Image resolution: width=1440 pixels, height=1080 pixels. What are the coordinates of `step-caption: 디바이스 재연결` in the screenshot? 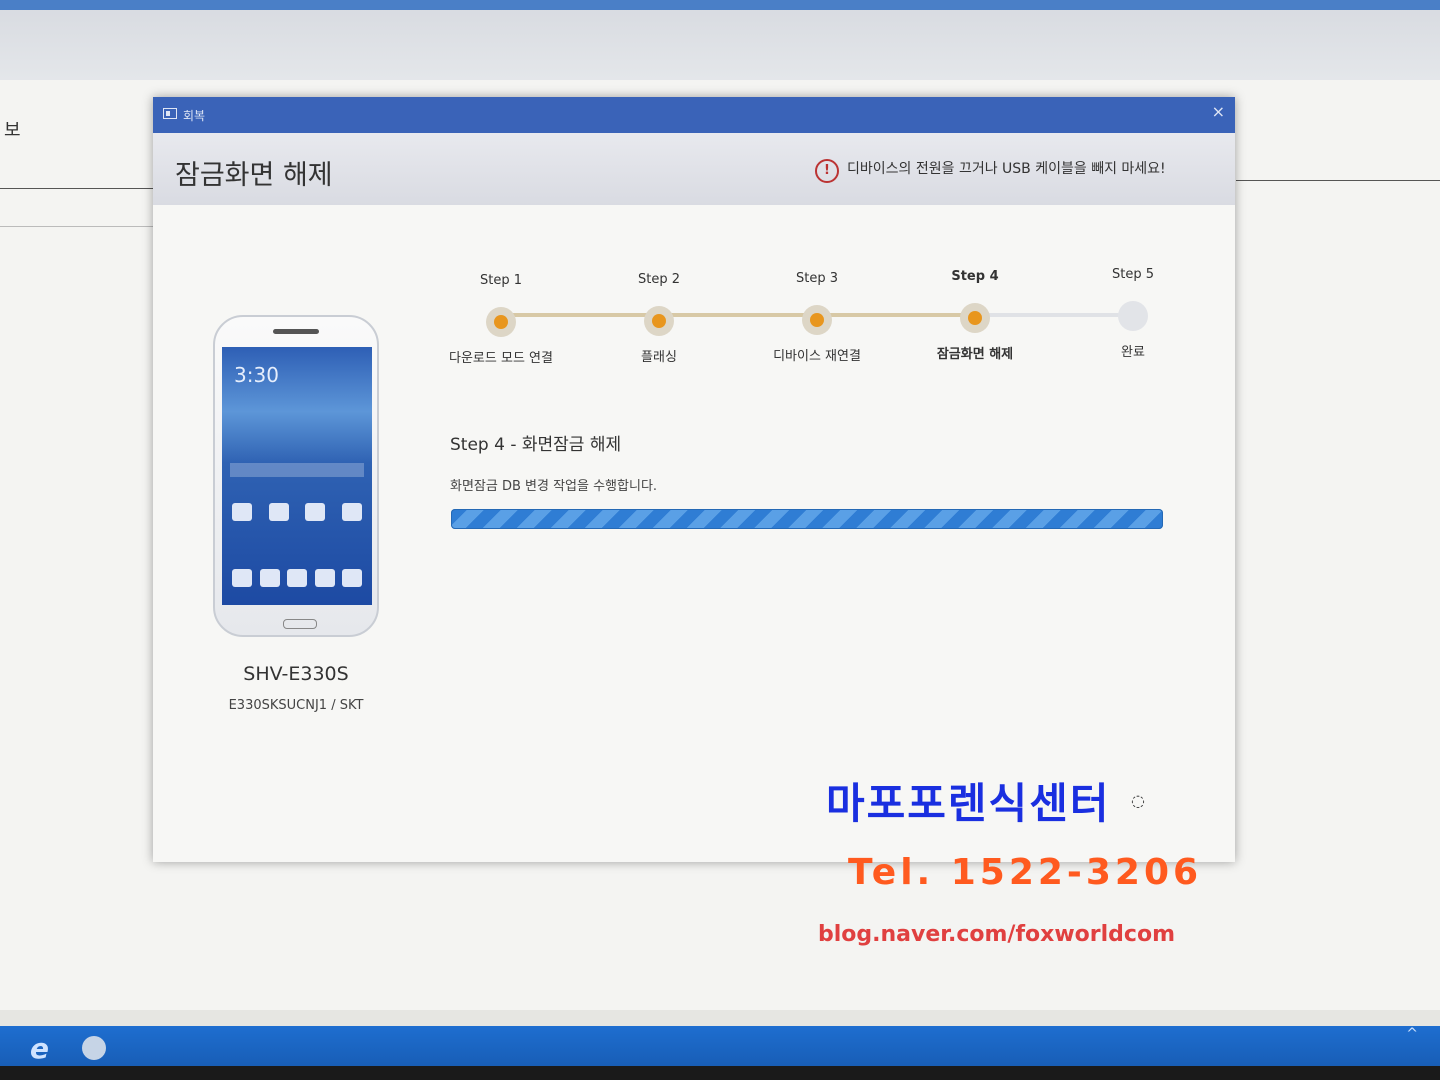 It's located at (817, 356).